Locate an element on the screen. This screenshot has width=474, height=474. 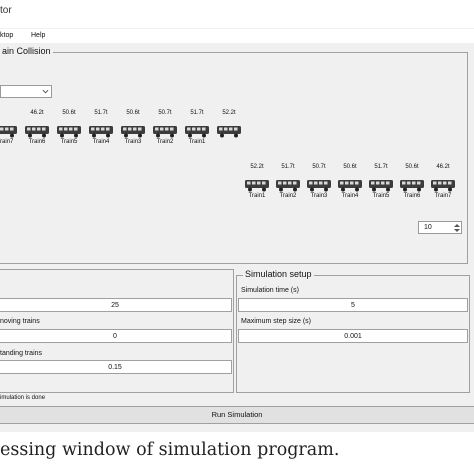
run-simulation-button: Run Simulation is located at coordinates (237, 415).